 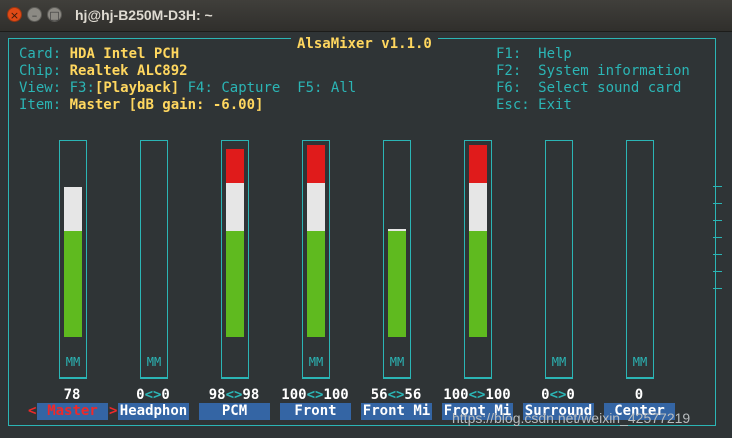 I want to click on volume-left: 56, so click(x=379, y=395).